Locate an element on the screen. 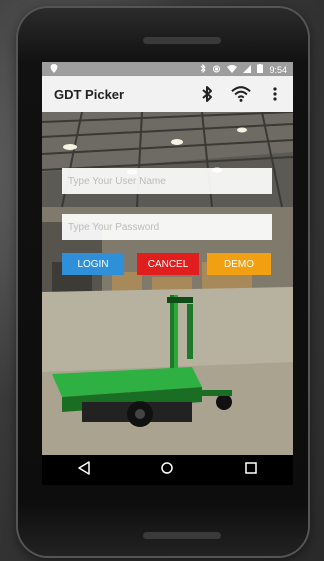 This screenshot has height=561, width=324. app-title: GDT Picker is located at coordinates (89, 94).